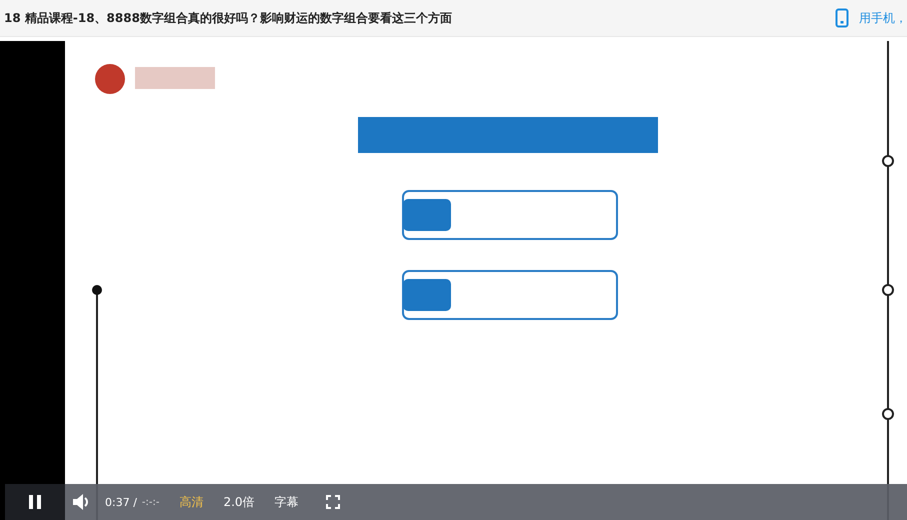 This screenshot has width=907, height=520. Describe the element at coordinates (842, 18) in the screenshot. I see `phone-icon` at that location.